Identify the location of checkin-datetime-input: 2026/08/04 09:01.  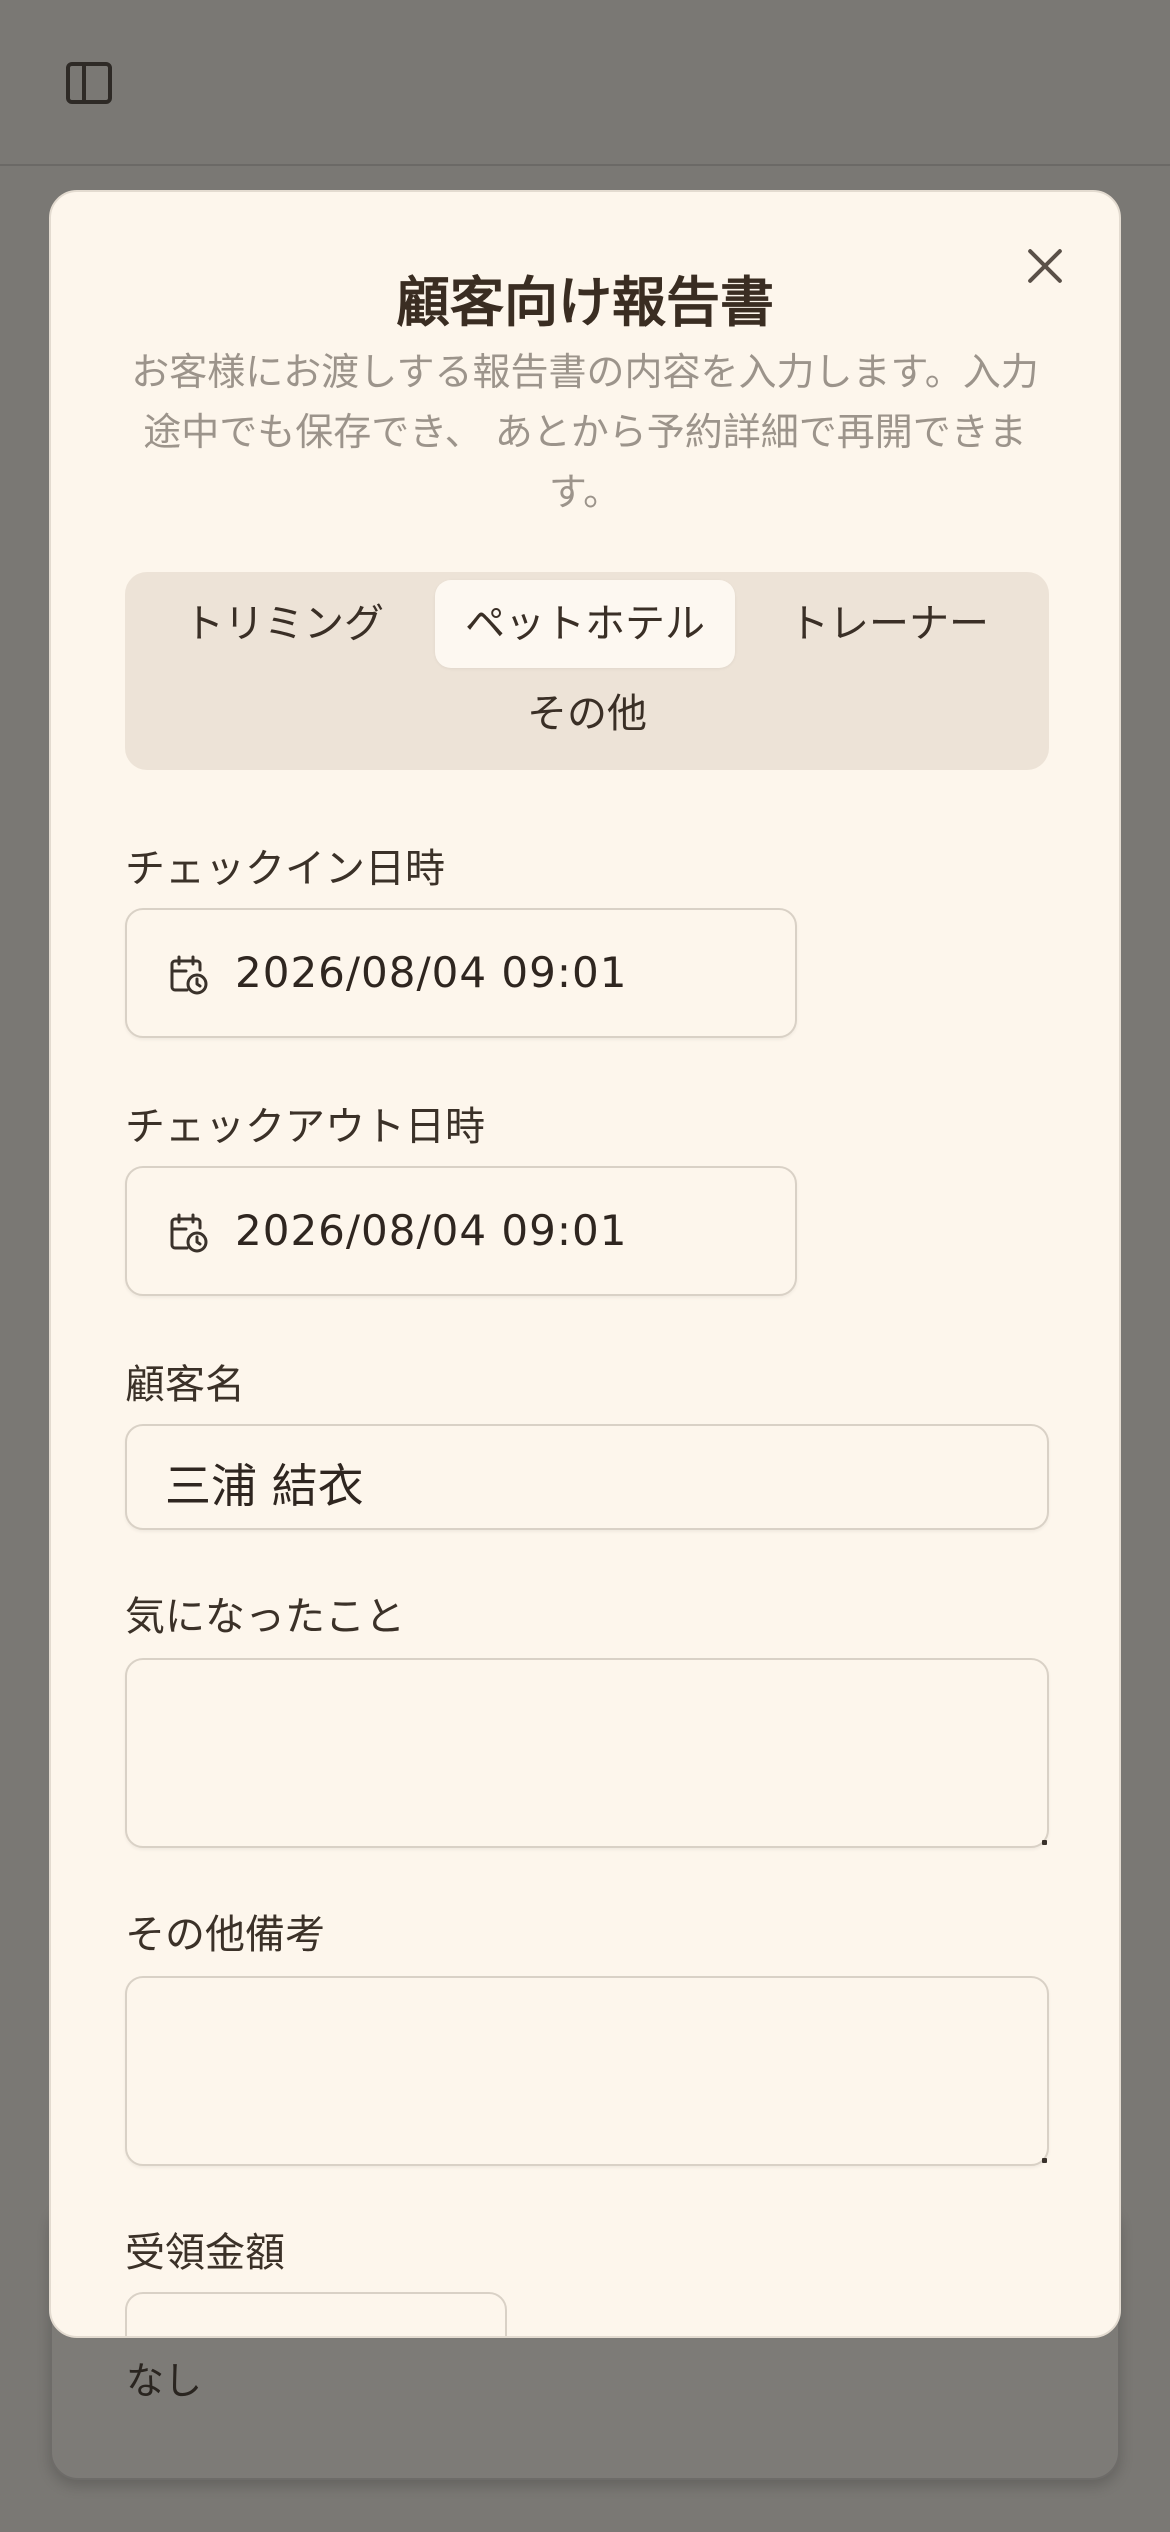
(461, 973).